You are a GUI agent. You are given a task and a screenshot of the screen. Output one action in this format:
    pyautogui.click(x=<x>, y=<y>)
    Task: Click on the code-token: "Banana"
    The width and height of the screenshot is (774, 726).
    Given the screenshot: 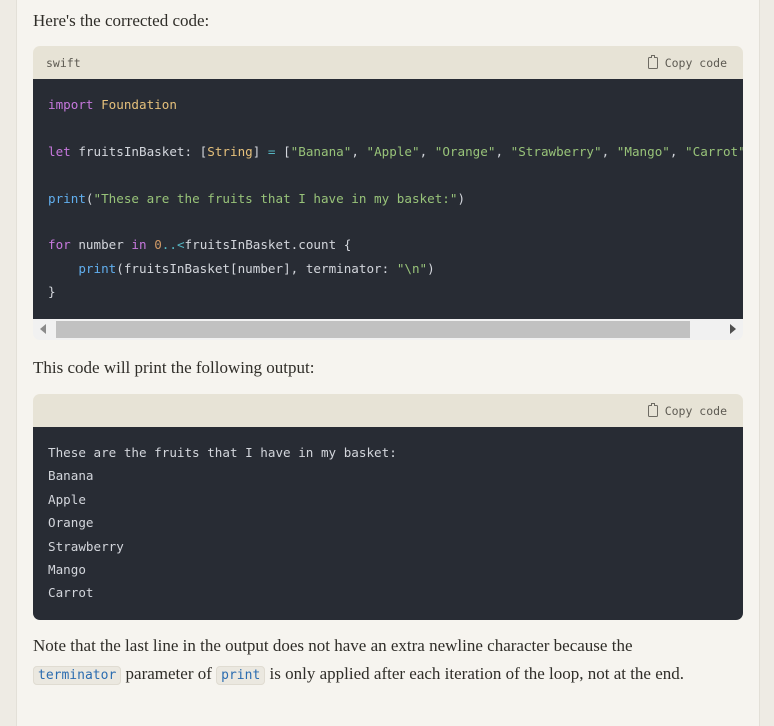 What is the action you would take?
    pyautogui.click(x=321, y=151)
    